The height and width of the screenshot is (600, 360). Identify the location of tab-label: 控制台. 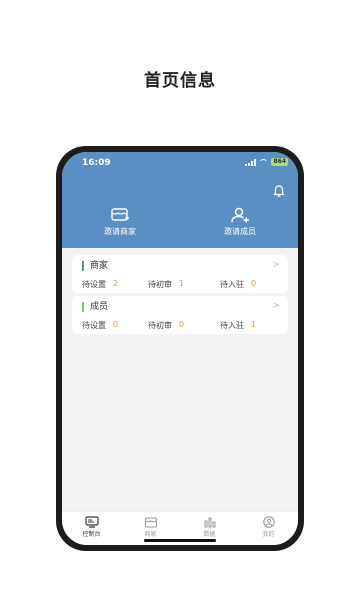
(91, 534).